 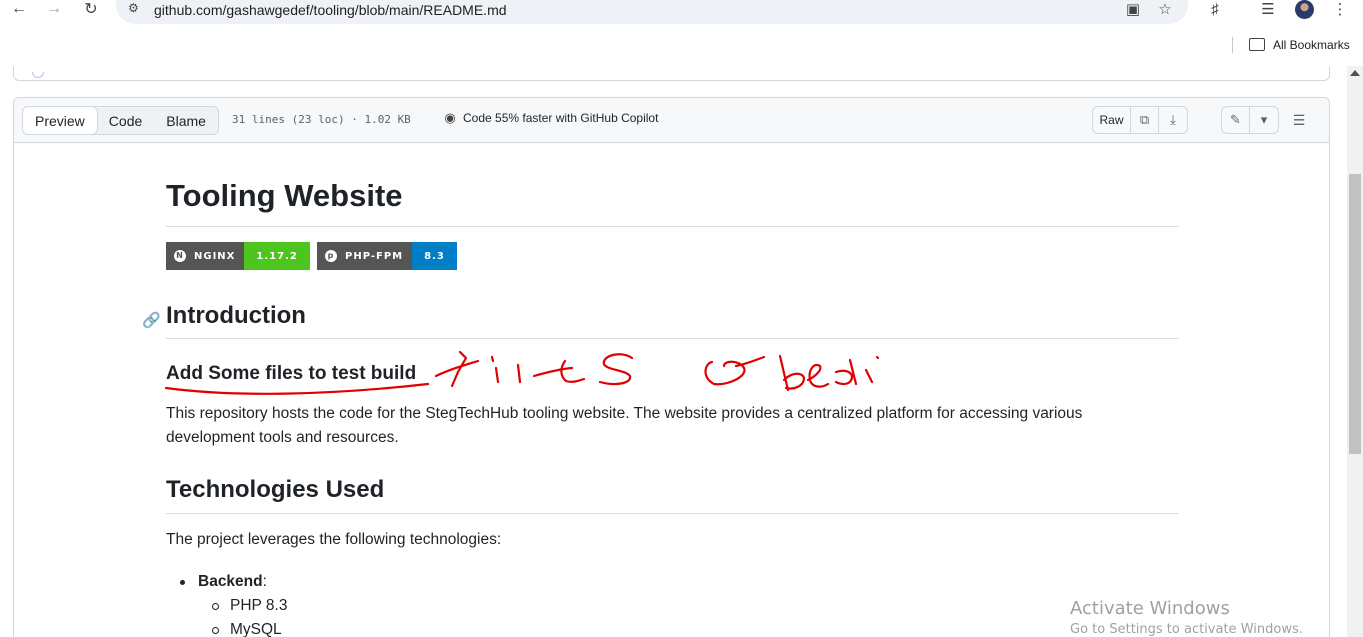 I want to click on view-mode-tabs: Preview Code Blame, so click(x=120, y=120).